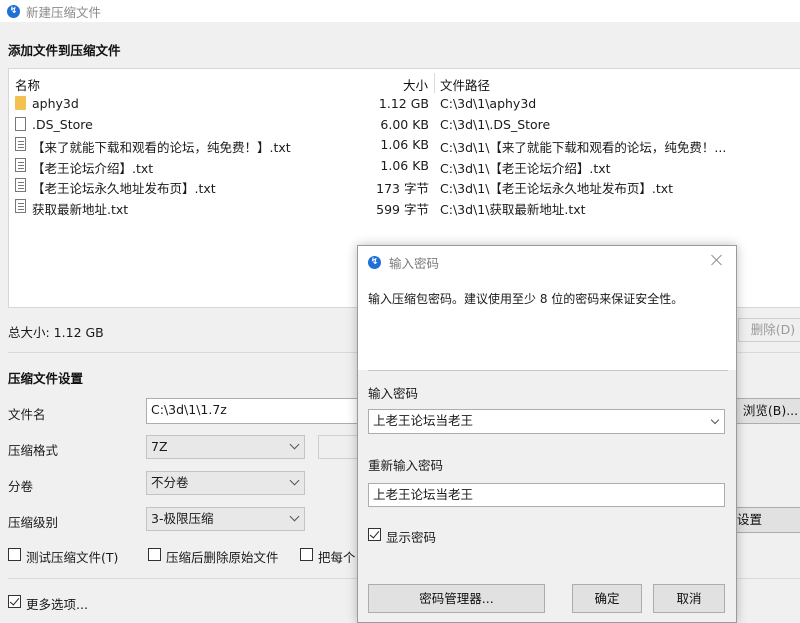  What do you see at coordinates (27, 84) in the screenshot?
I see `column-header-name: 名称` at bounding box center [27, 84].